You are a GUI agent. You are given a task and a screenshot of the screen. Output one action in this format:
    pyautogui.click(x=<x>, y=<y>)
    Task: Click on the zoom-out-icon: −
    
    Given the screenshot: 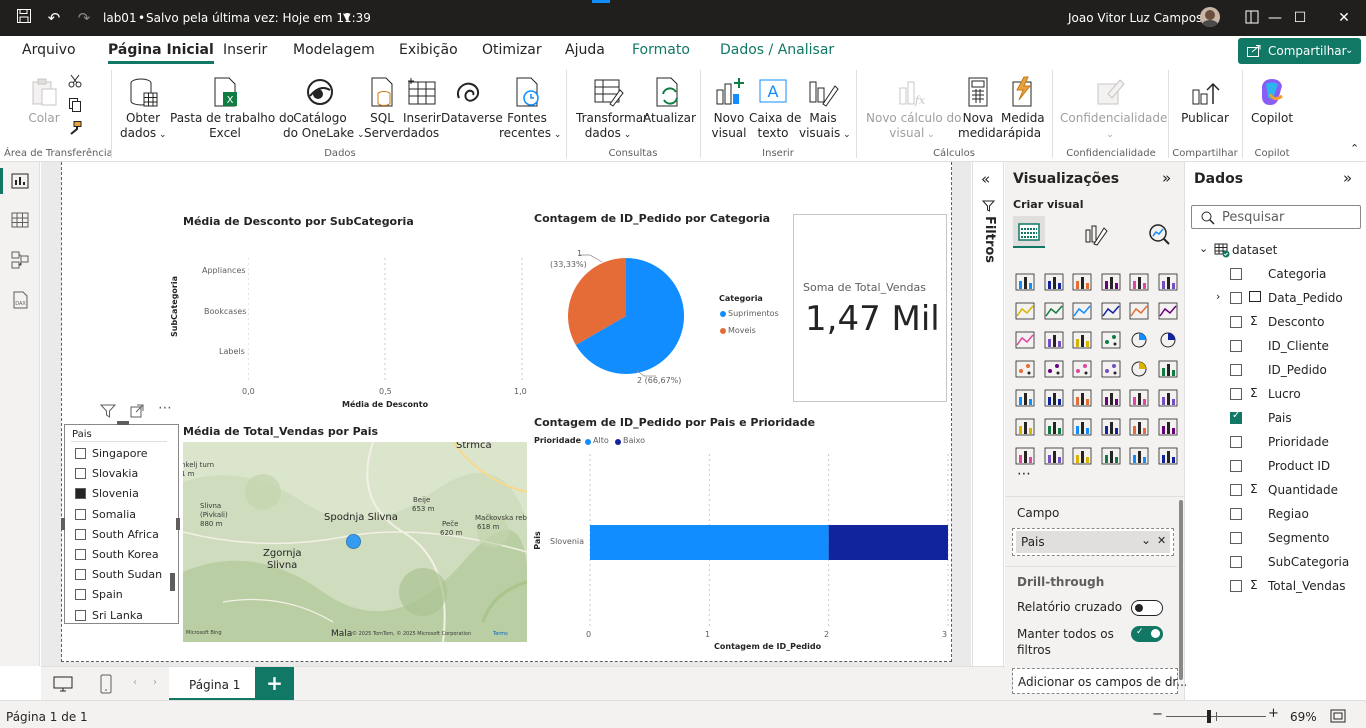 What is the action you would take?
    pyautogui.click(x=1157, y=714)
    